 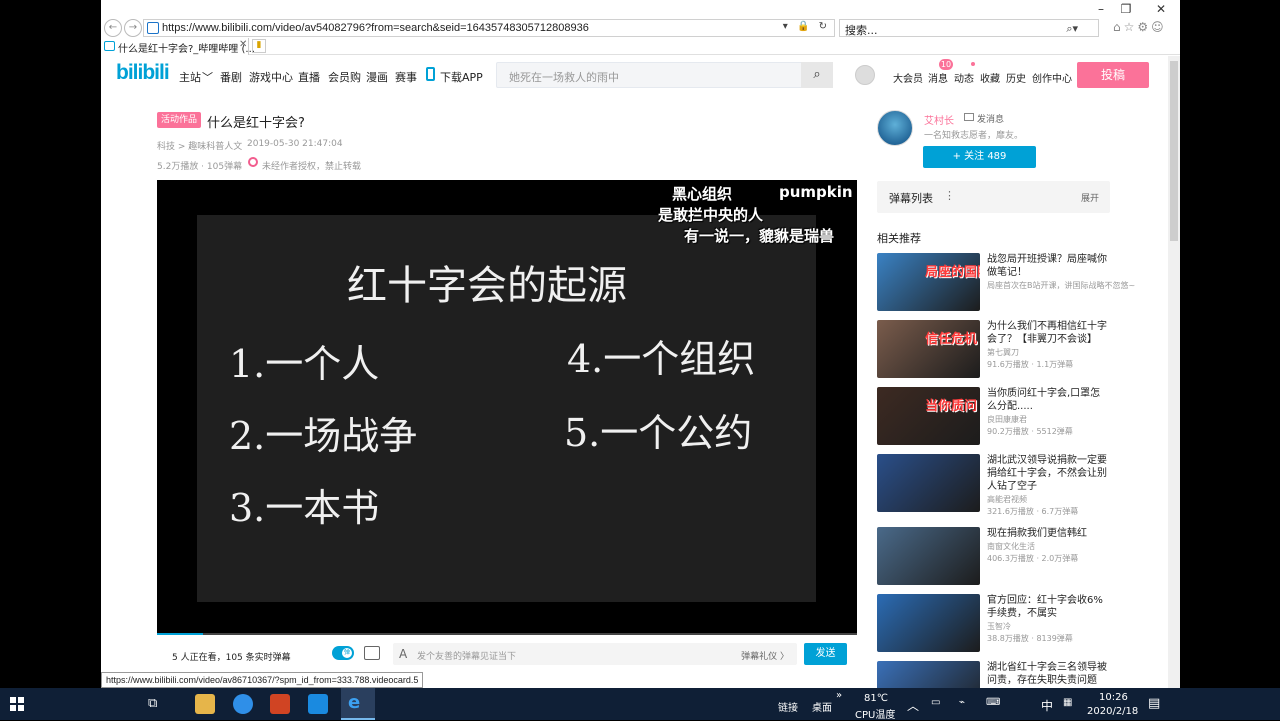 What do you see at coordinates (964, 77) in the screenshot?
I see `nav-dynamic: 动态` at bounding box center [964, 77].